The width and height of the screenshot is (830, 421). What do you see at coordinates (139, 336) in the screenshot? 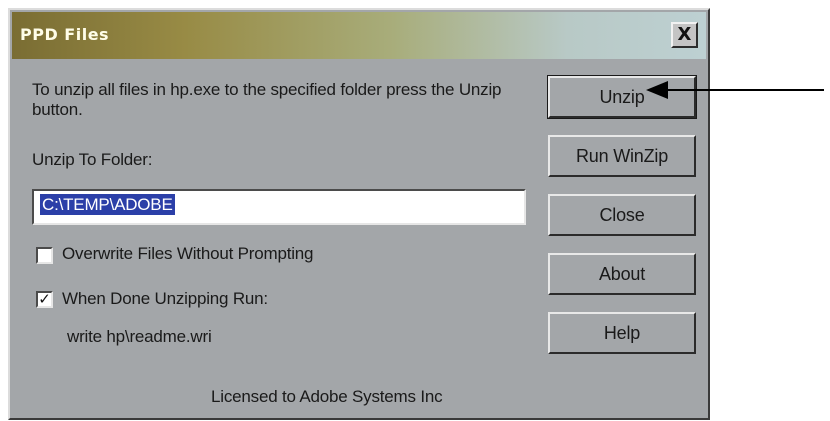
I see `run-file-text: write hp\readme.wri` at bounding box center [139, 336].